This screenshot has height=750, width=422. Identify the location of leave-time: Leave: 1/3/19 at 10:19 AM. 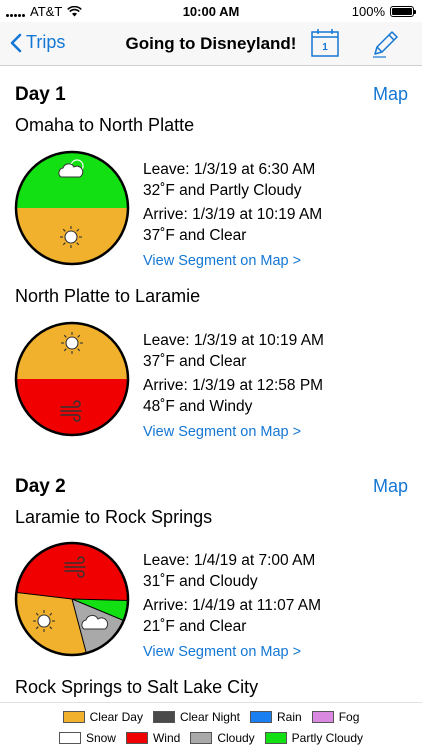
(233, 340).